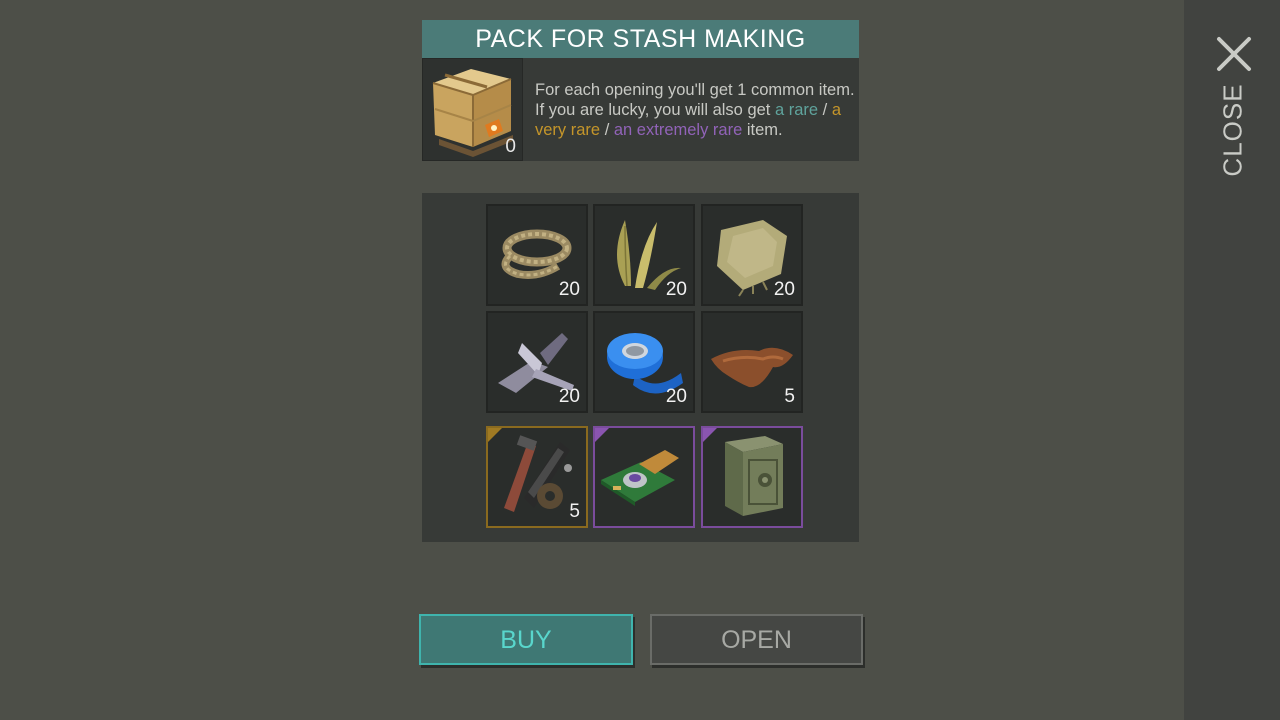 The width and height of the screenshot is (1280, 720). What do you see at coordinates (526, 639) in the screenshot?
I see `buy-button: BUY` at bounding box center [526, 639].